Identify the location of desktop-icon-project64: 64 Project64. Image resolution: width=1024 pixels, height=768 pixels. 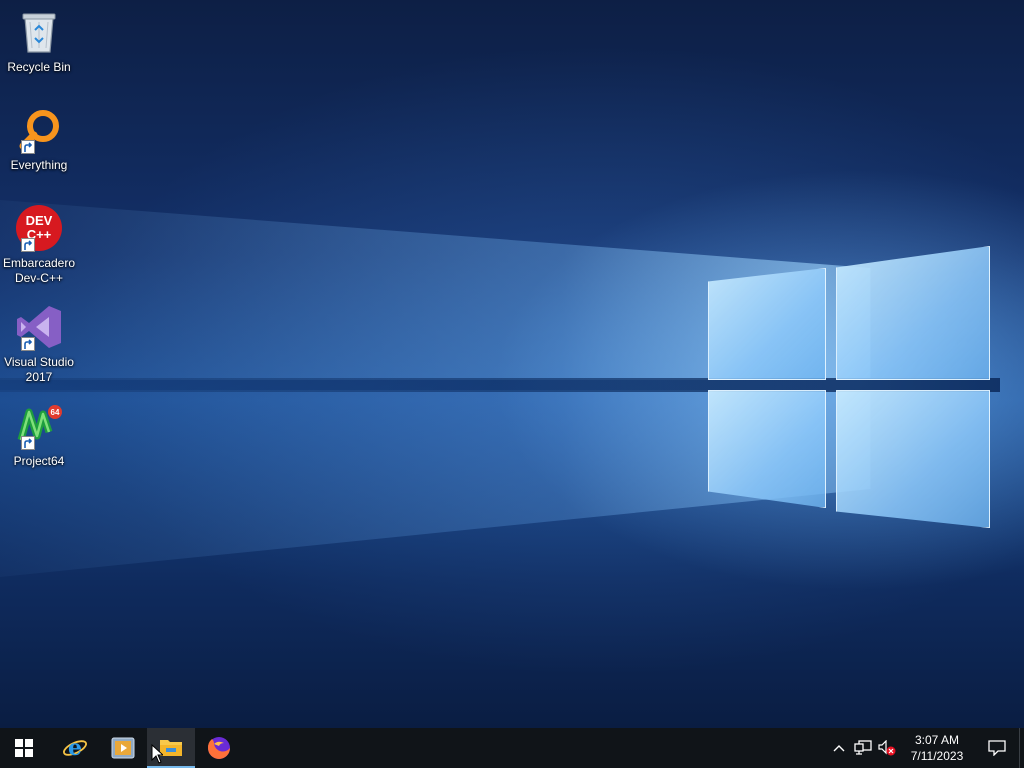
(39, 435).